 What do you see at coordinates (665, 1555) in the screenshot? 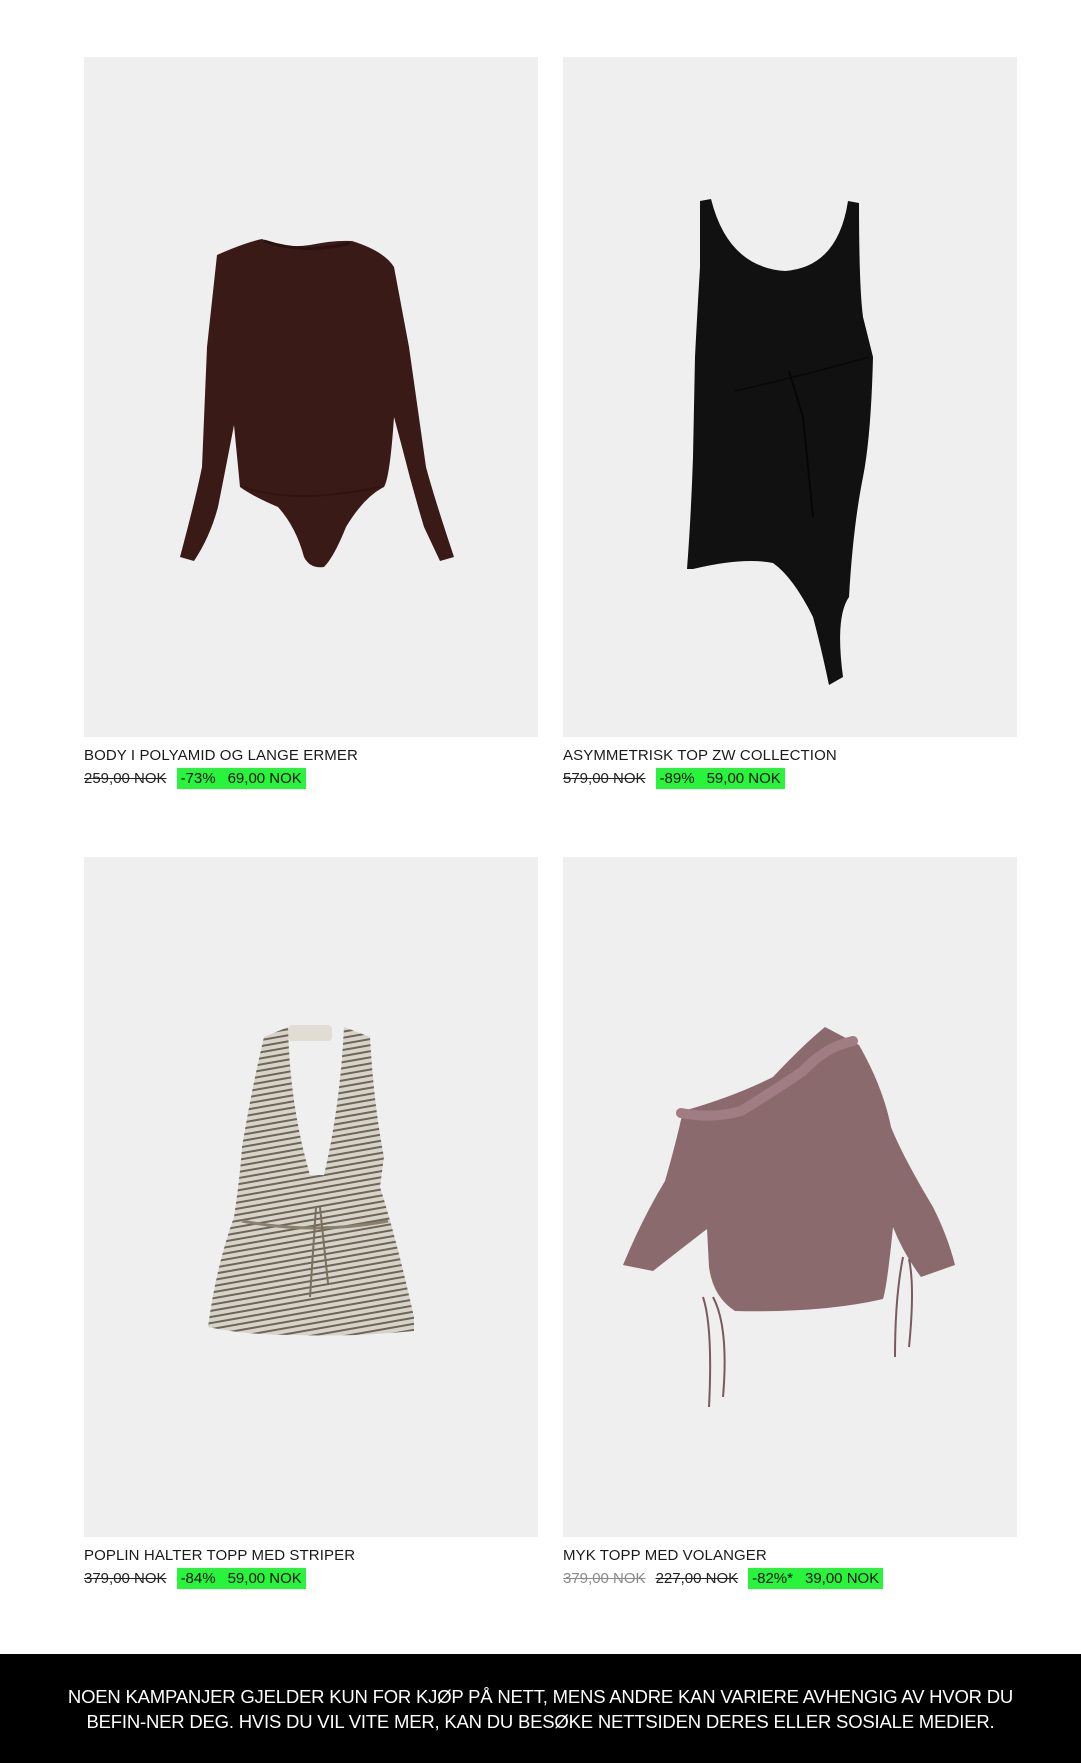
I see `product-name: MYK TOPP MED VOLANGER` at bounding box center [665, 1555].